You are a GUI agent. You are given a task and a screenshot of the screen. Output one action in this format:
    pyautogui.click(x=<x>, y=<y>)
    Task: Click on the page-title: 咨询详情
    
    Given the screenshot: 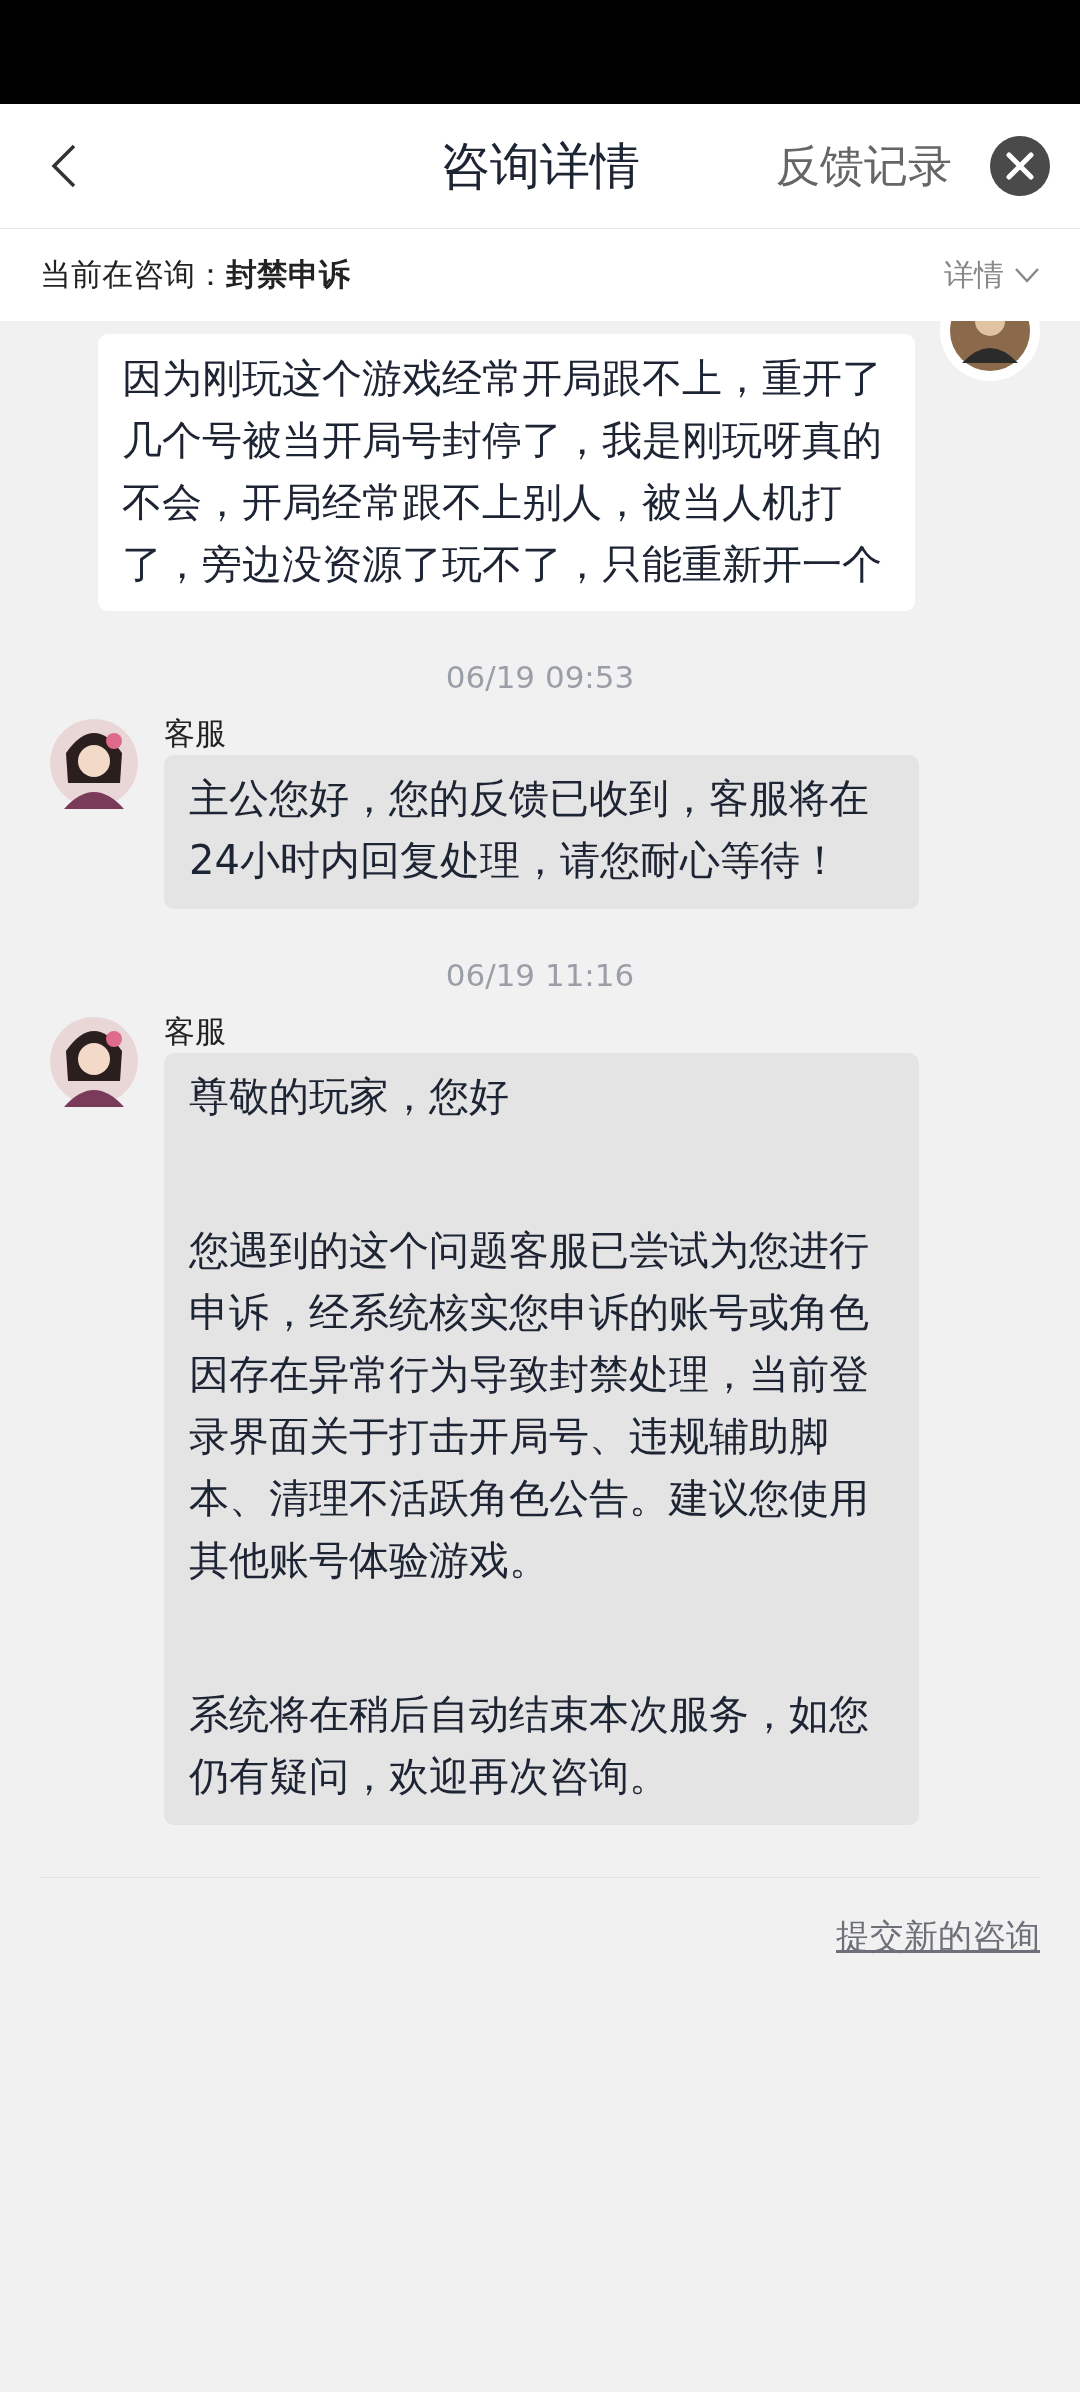 What is the action you would take?
    pyautogui.click(x=540, y=166)
    